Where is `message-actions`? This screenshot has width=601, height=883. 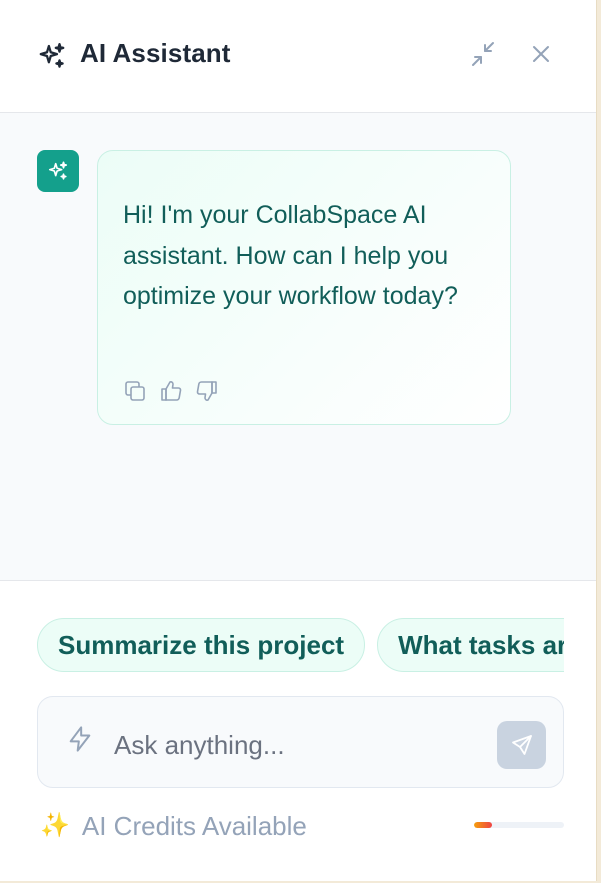
message-actions is located at coordinates (171, 391).